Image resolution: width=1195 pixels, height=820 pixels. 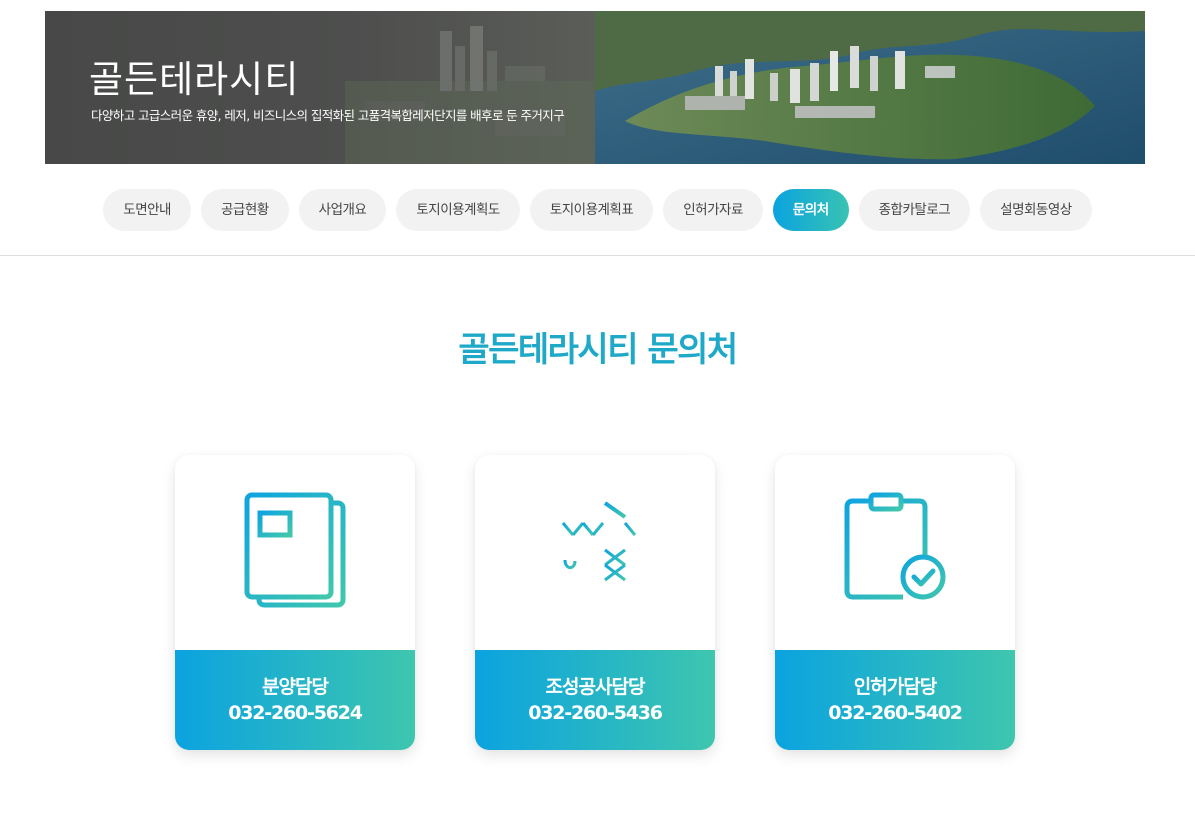 I want to click on contact-card-construction: 조성공사담당 032-260-5436, so click(x=595, y=602).